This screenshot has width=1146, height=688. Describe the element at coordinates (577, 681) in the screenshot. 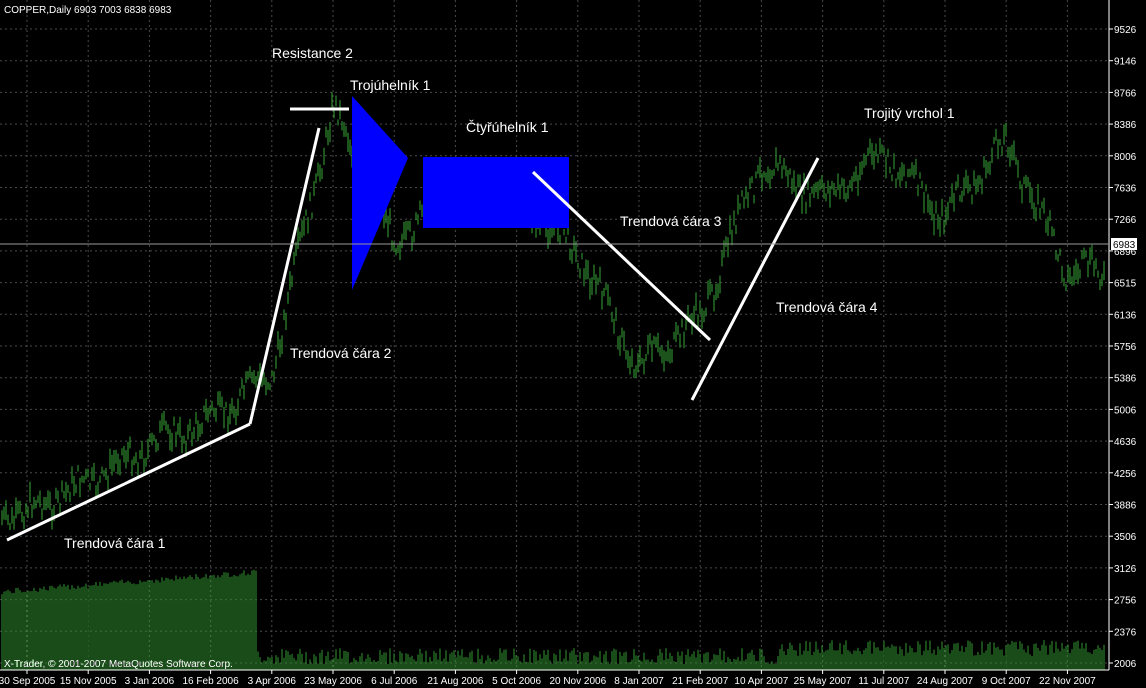

I see `x-tick-label: 20 Nov 2006` at that location.